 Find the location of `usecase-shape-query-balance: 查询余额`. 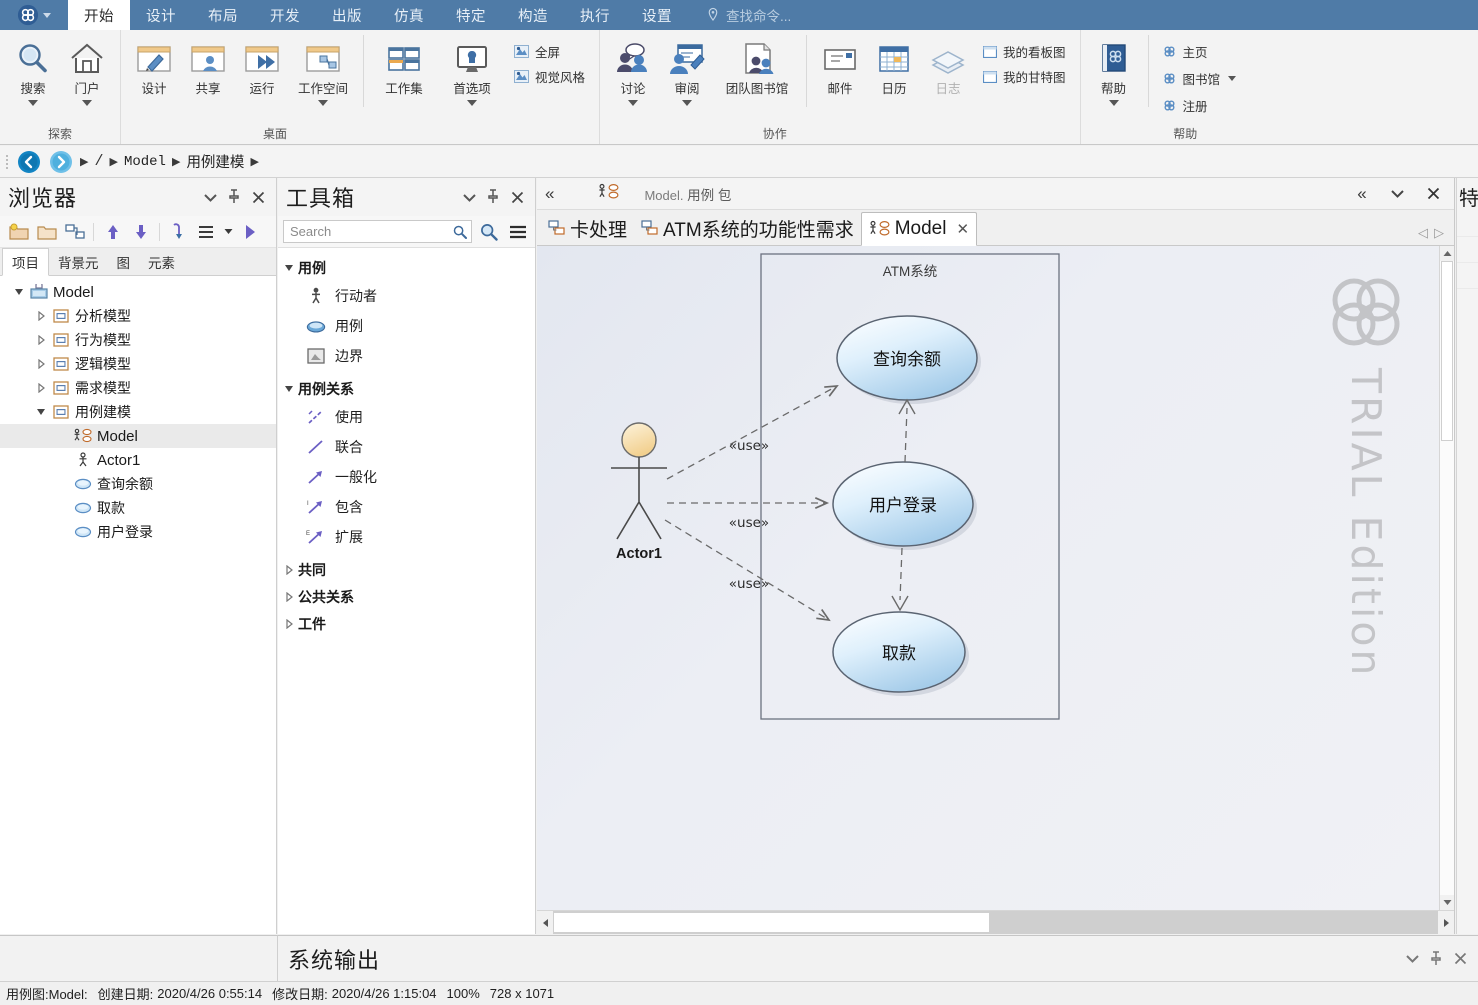

usecase-shape-query-balance: 查询余额 is located at coordinates (907, 358).